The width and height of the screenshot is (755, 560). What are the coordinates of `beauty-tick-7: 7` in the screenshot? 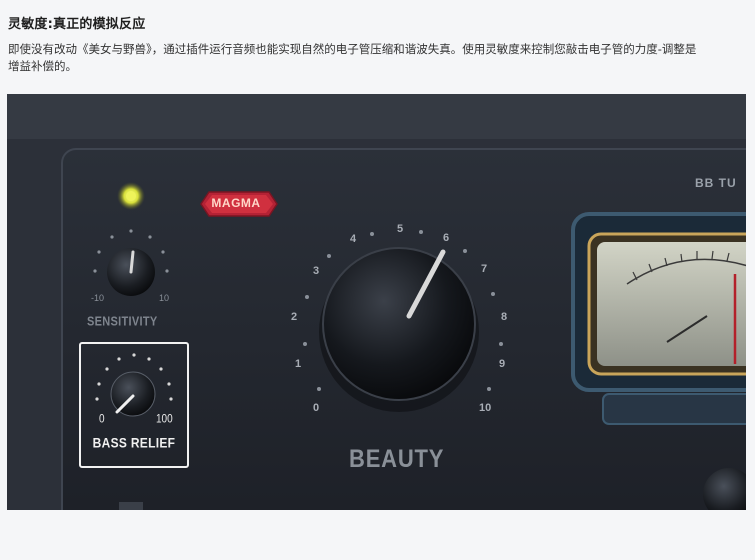 It's located at (484, 269).